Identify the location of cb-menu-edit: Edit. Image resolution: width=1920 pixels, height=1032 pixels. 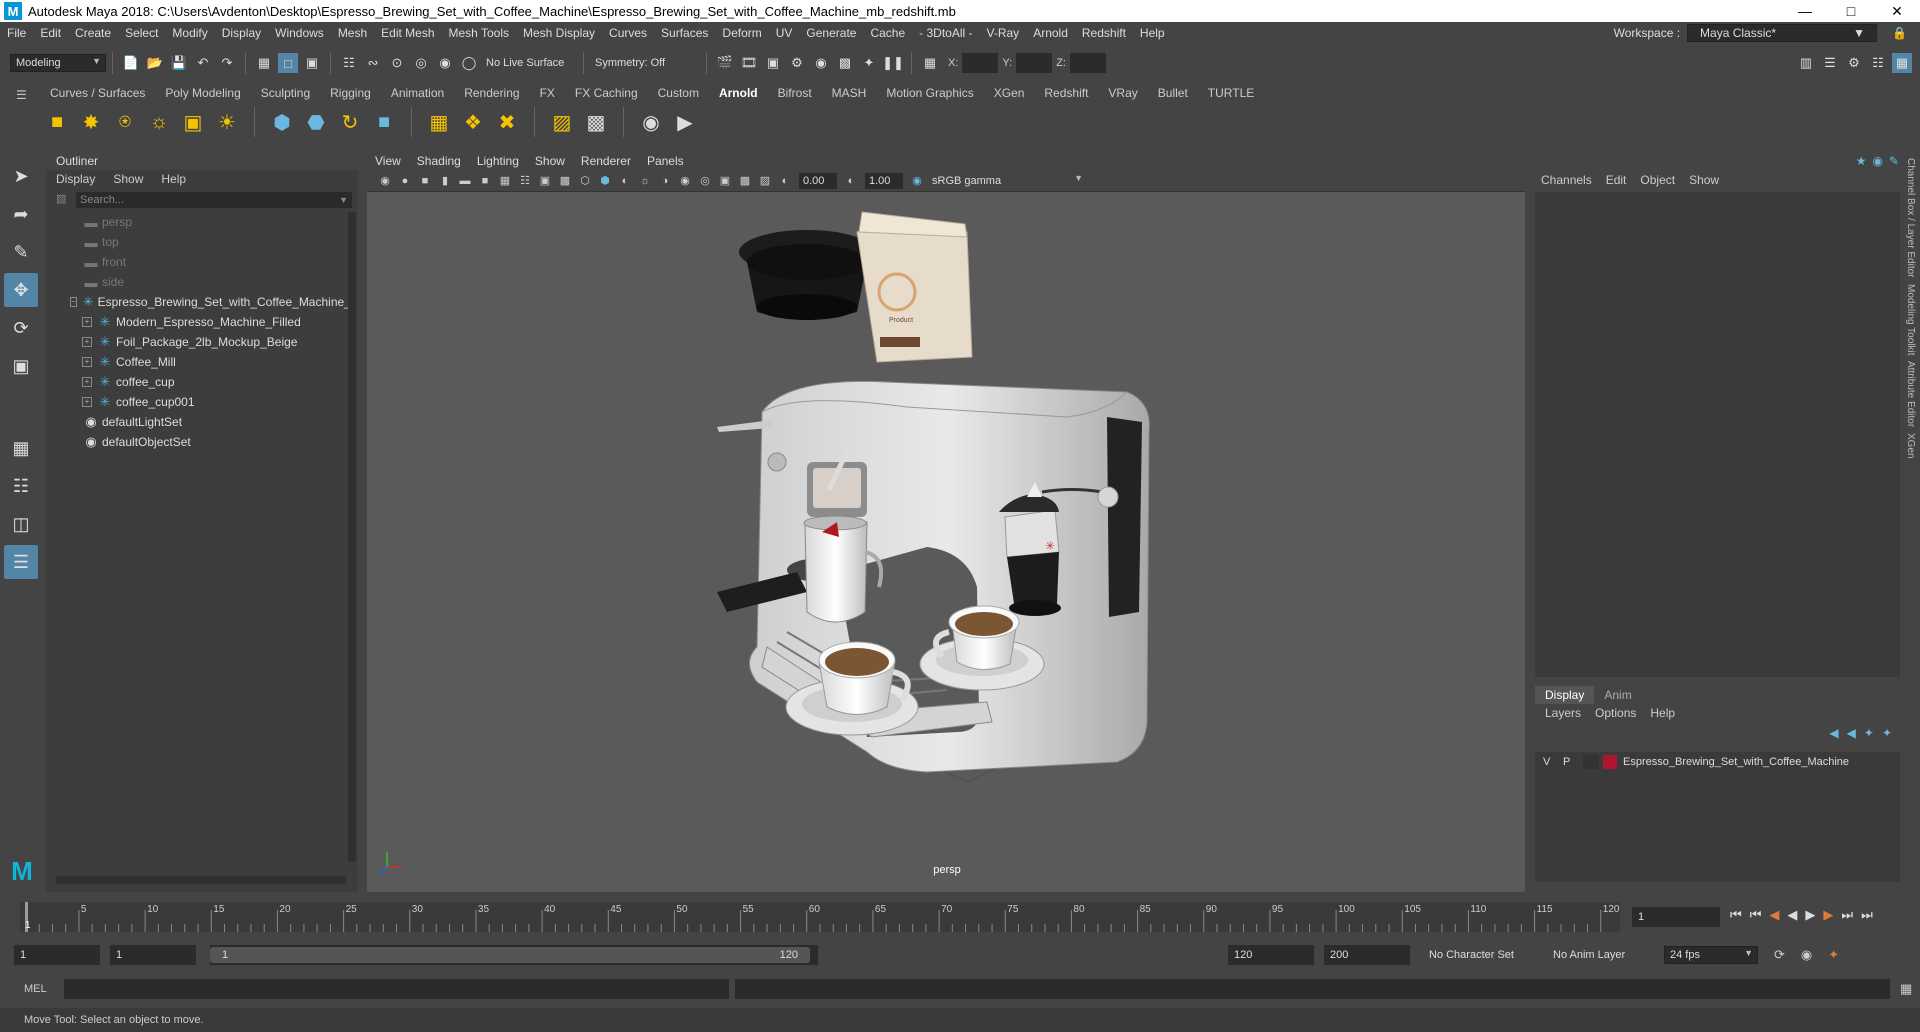
(1616, 180).